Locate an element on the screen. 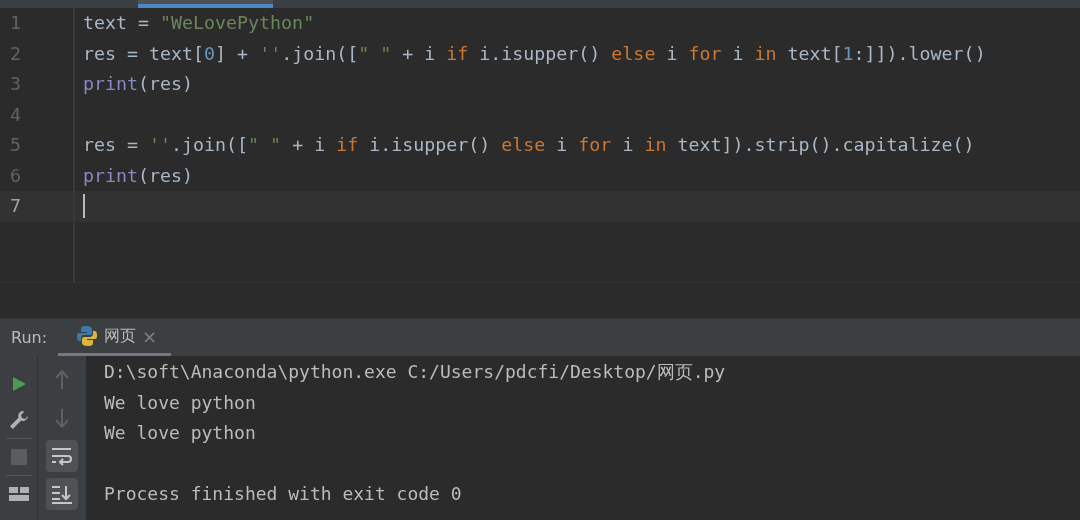  scroll-to-end-icon is located at coordinates (62, 494).